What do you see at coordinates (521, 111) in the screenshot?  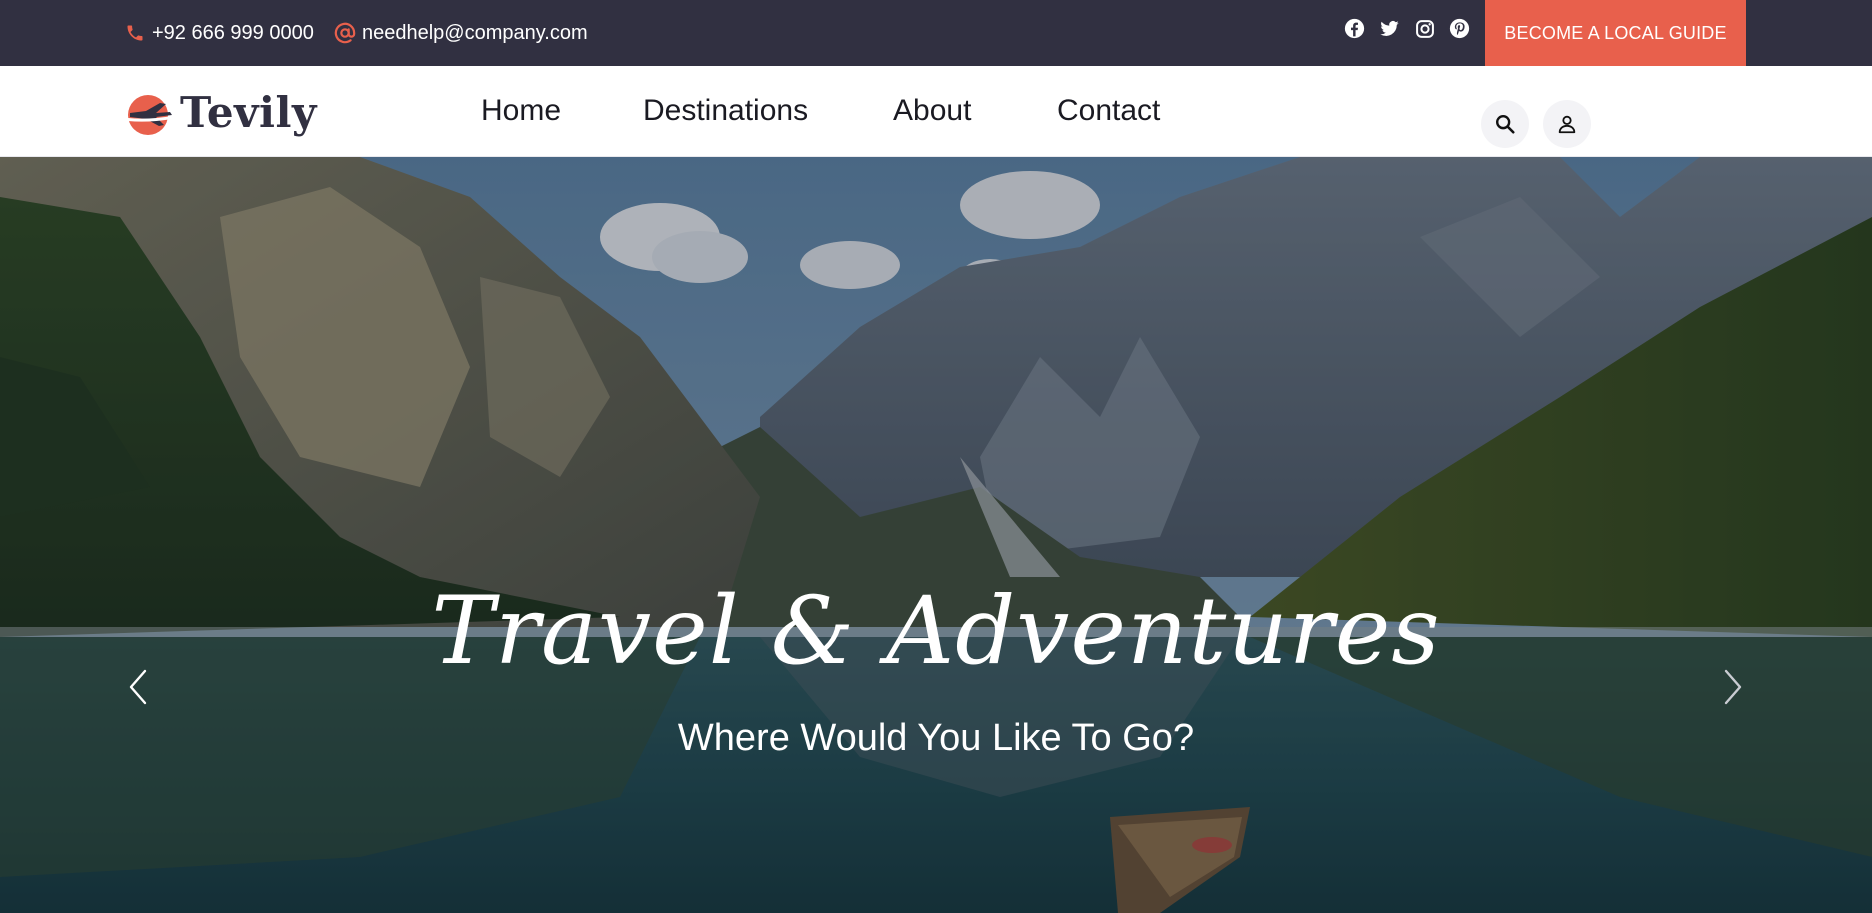 I see `nav-link-home: Home` at bounding box center [521, 111].